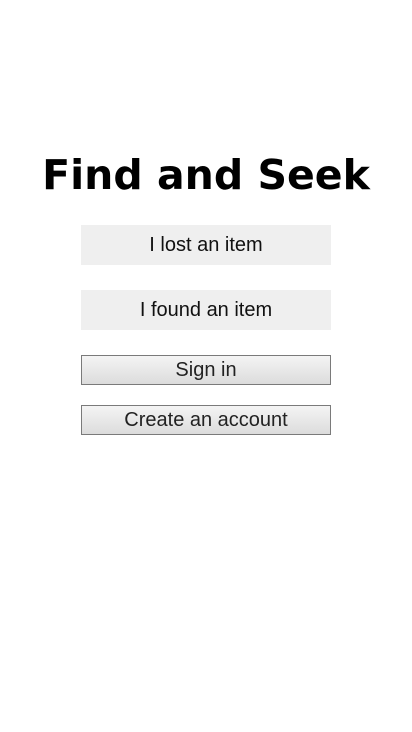 The height and width of the screenshot is (732, 412). What do you see at coordinates (206, 420) in the screenshot?
I see `create-account-button: Create an account` at bounding box center [206, 420].